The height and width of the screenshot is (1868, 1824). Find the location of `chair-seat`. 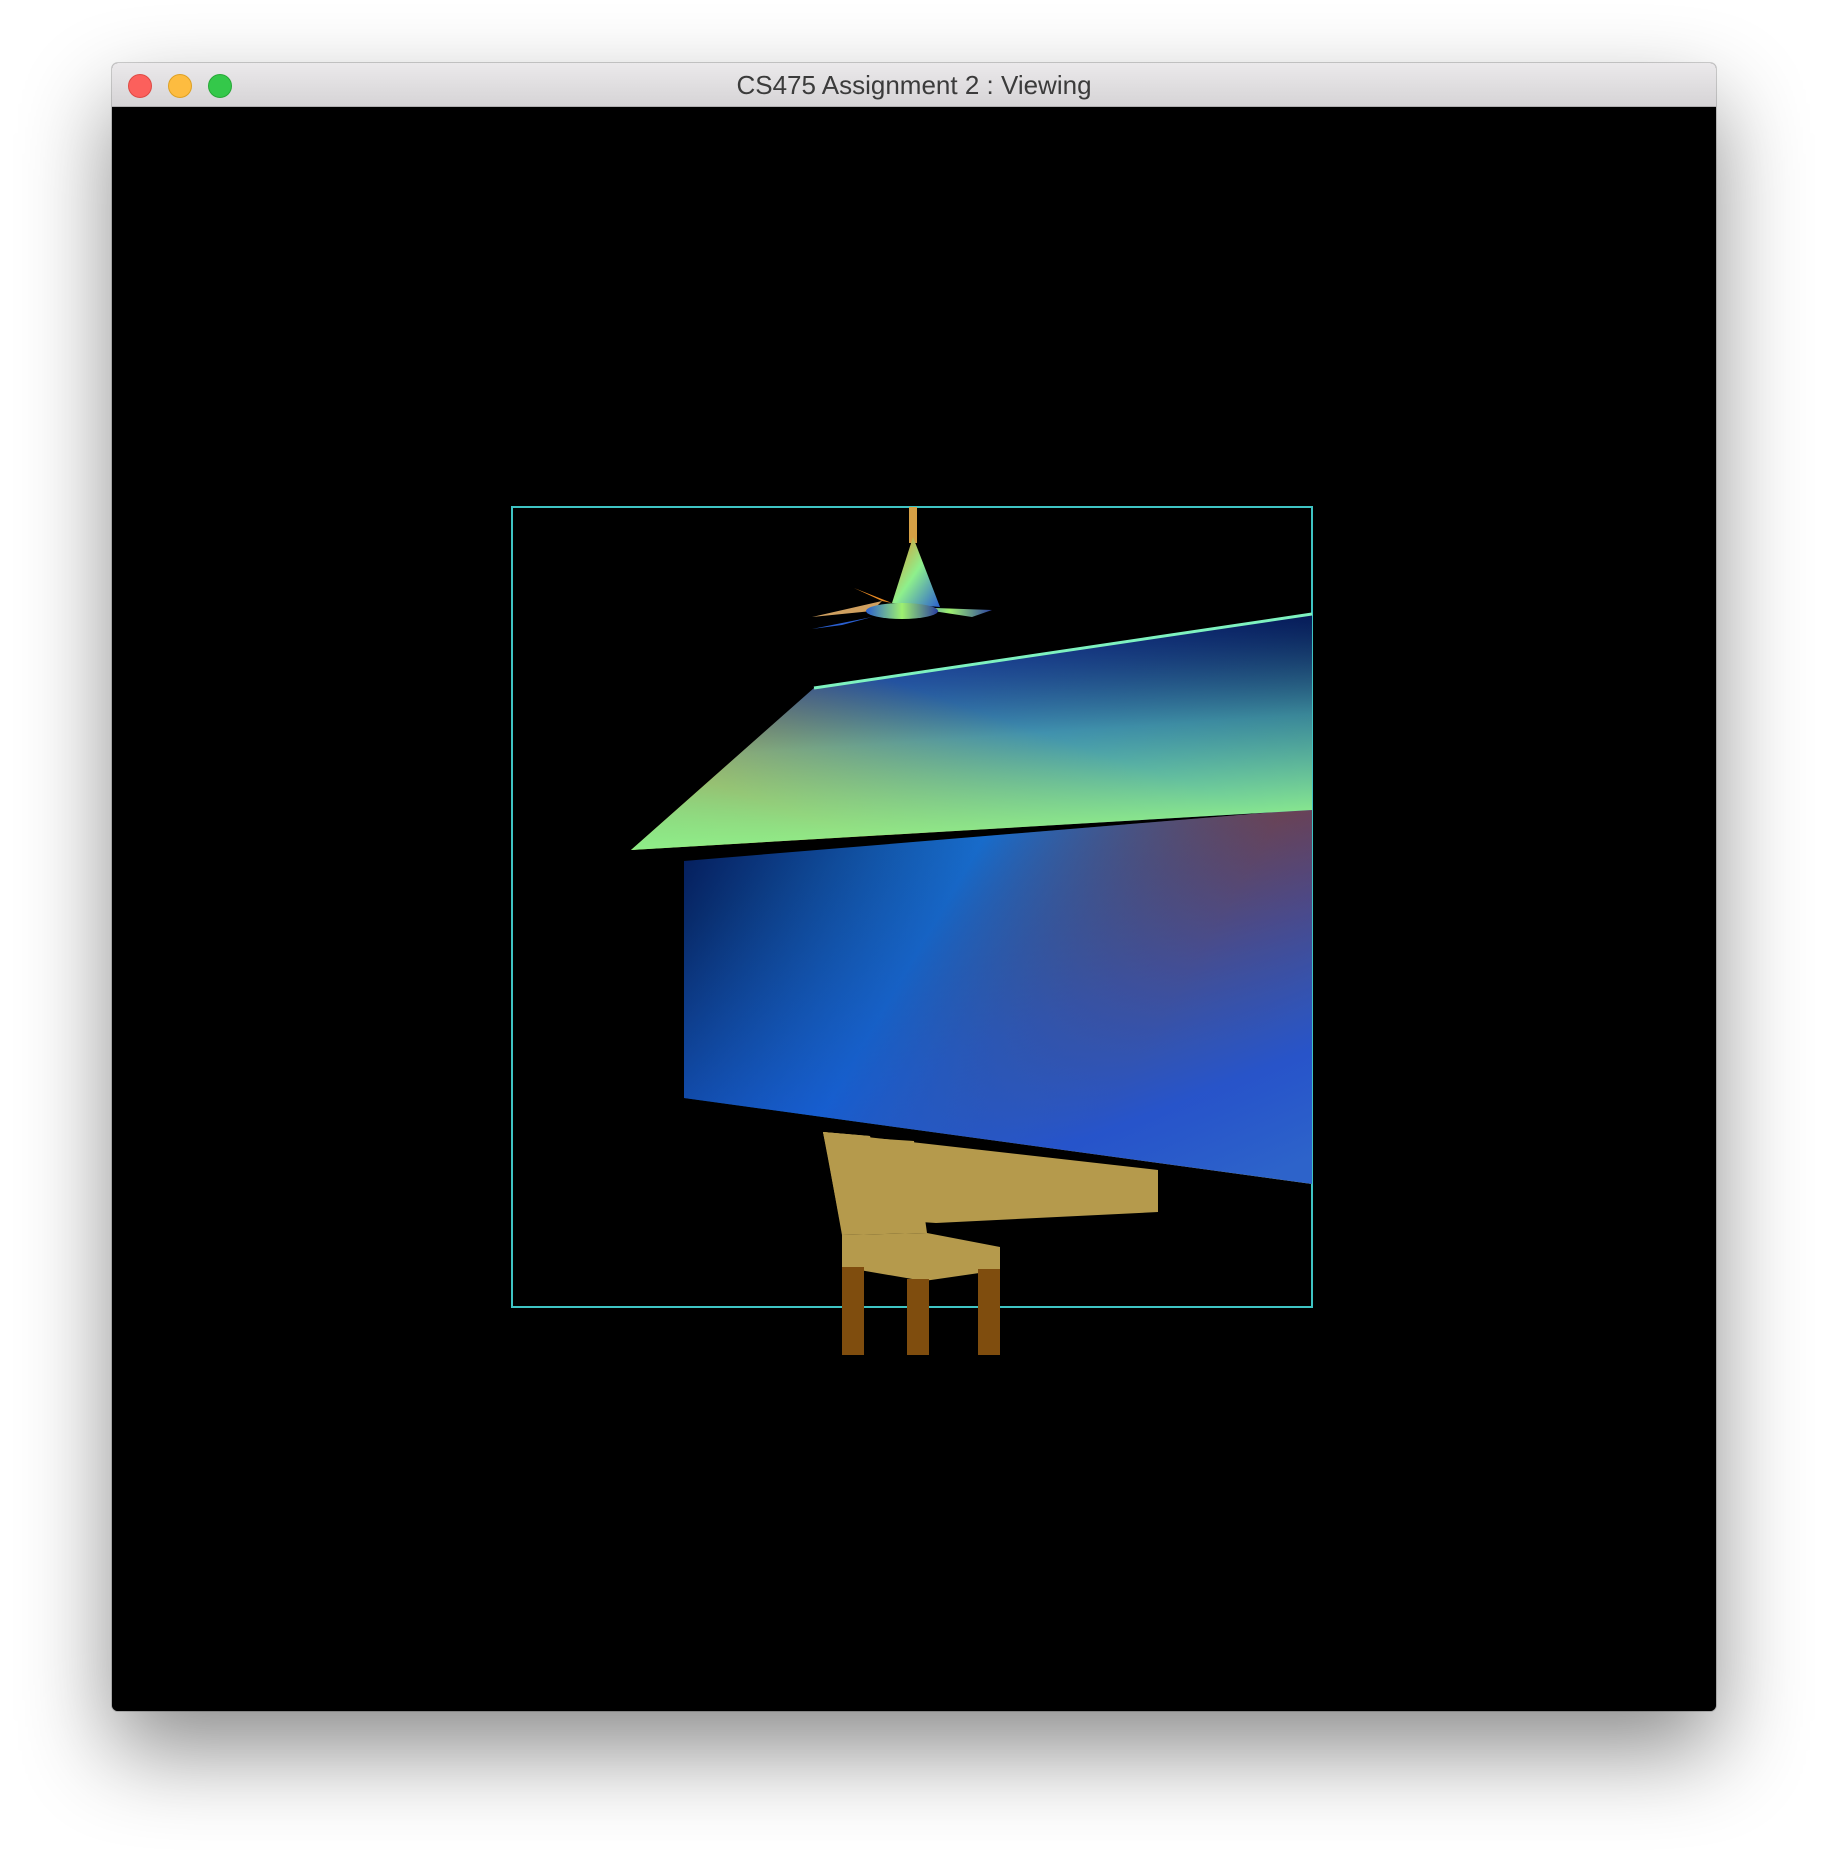

chair-seat is located at coordinates (921, 1257).